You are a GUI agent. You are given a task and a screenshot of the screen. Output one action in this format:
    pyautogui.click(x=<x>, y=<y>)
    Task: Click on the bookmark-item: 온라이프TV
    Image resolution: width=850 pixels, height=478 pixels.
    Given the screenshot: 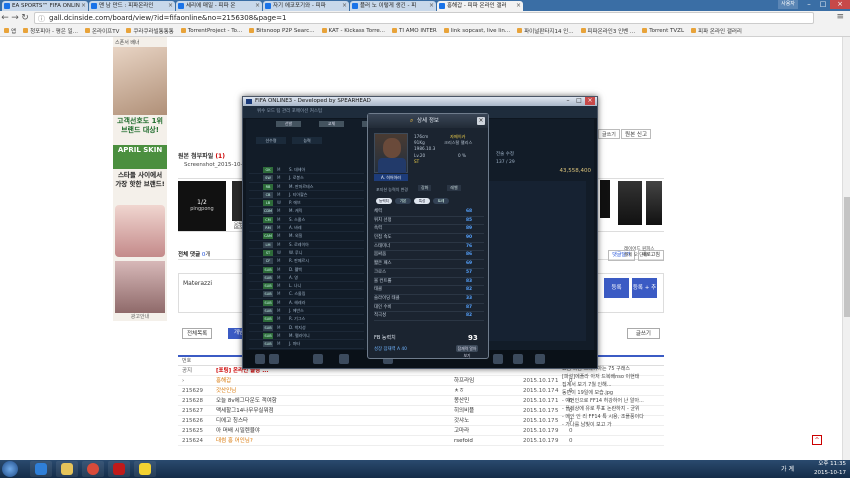 What is the action you would take?
    pyautogui.click(x=101, y=31)
    